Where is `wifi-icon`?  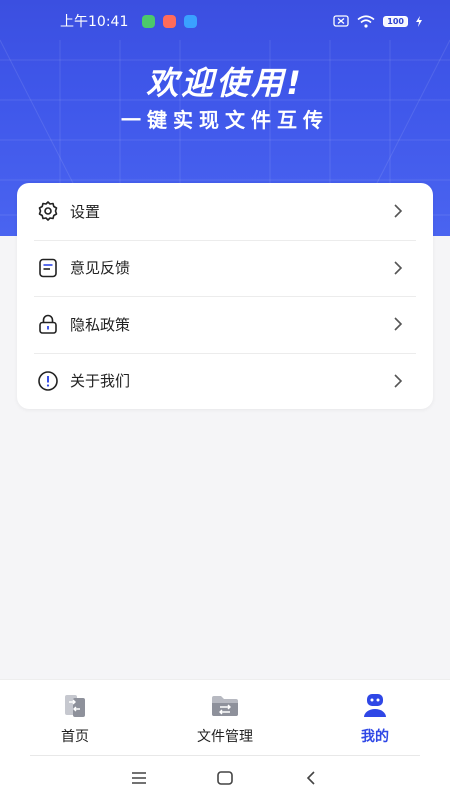
wifi-icon is located at coordinates (366, 21).